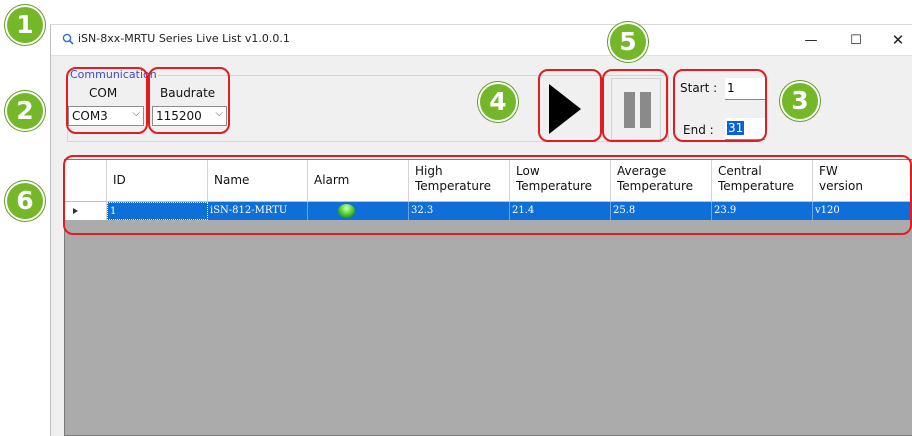  What do you see at coordinates (68, 39) in the screenshot?
I see `search-icon` at bounding box center [68, 39].